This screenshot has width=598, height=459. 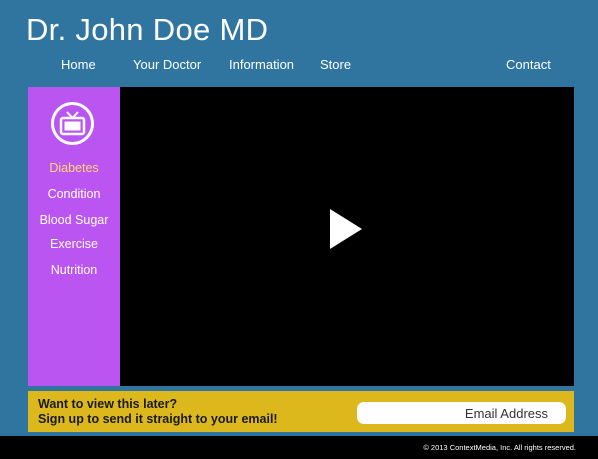 What do you see at coordinates (78, 64) in the screenshot?
I see `nav-home: Home` at bounding box center [78, 64].